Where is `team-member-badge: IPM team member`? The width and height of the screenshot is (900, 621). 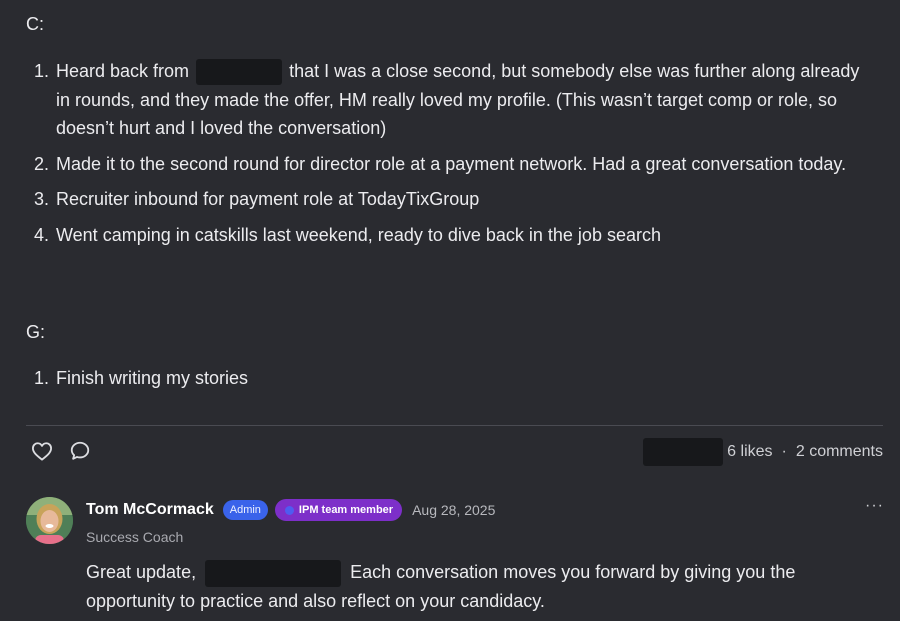 team-member-badge: IPM team member is located at coordinates (338, 510).